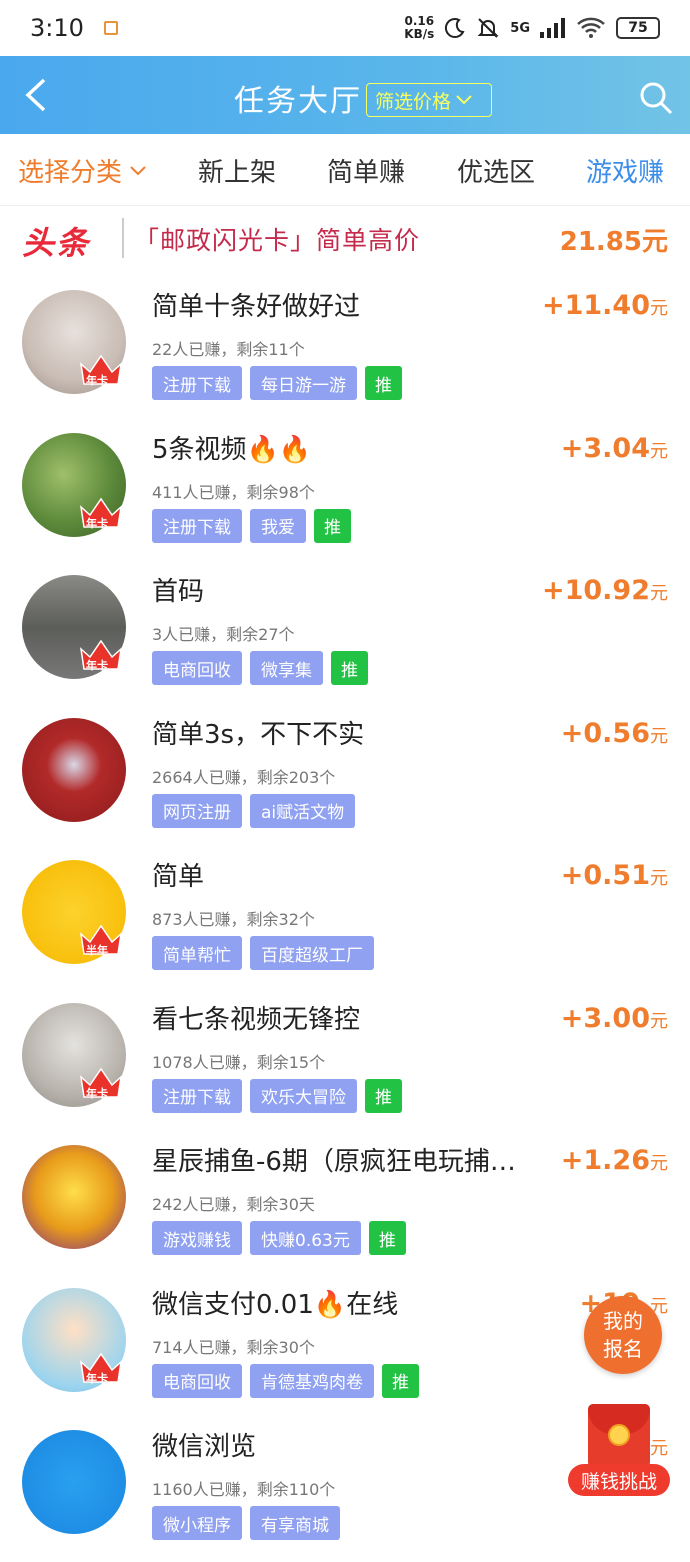 This screenshot has height=1562, width=690. Describe the element at coordinates (204, 1447) in the screenshot. I see `task-title: 微信浏览` at that location.